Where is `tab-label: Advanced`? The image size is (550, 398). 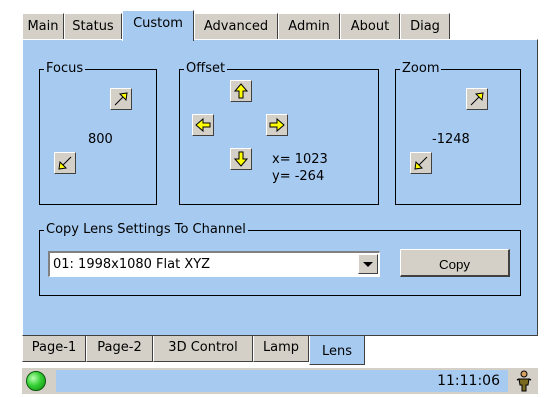
tab-label: Advanced is located at coordinates (236, 26).